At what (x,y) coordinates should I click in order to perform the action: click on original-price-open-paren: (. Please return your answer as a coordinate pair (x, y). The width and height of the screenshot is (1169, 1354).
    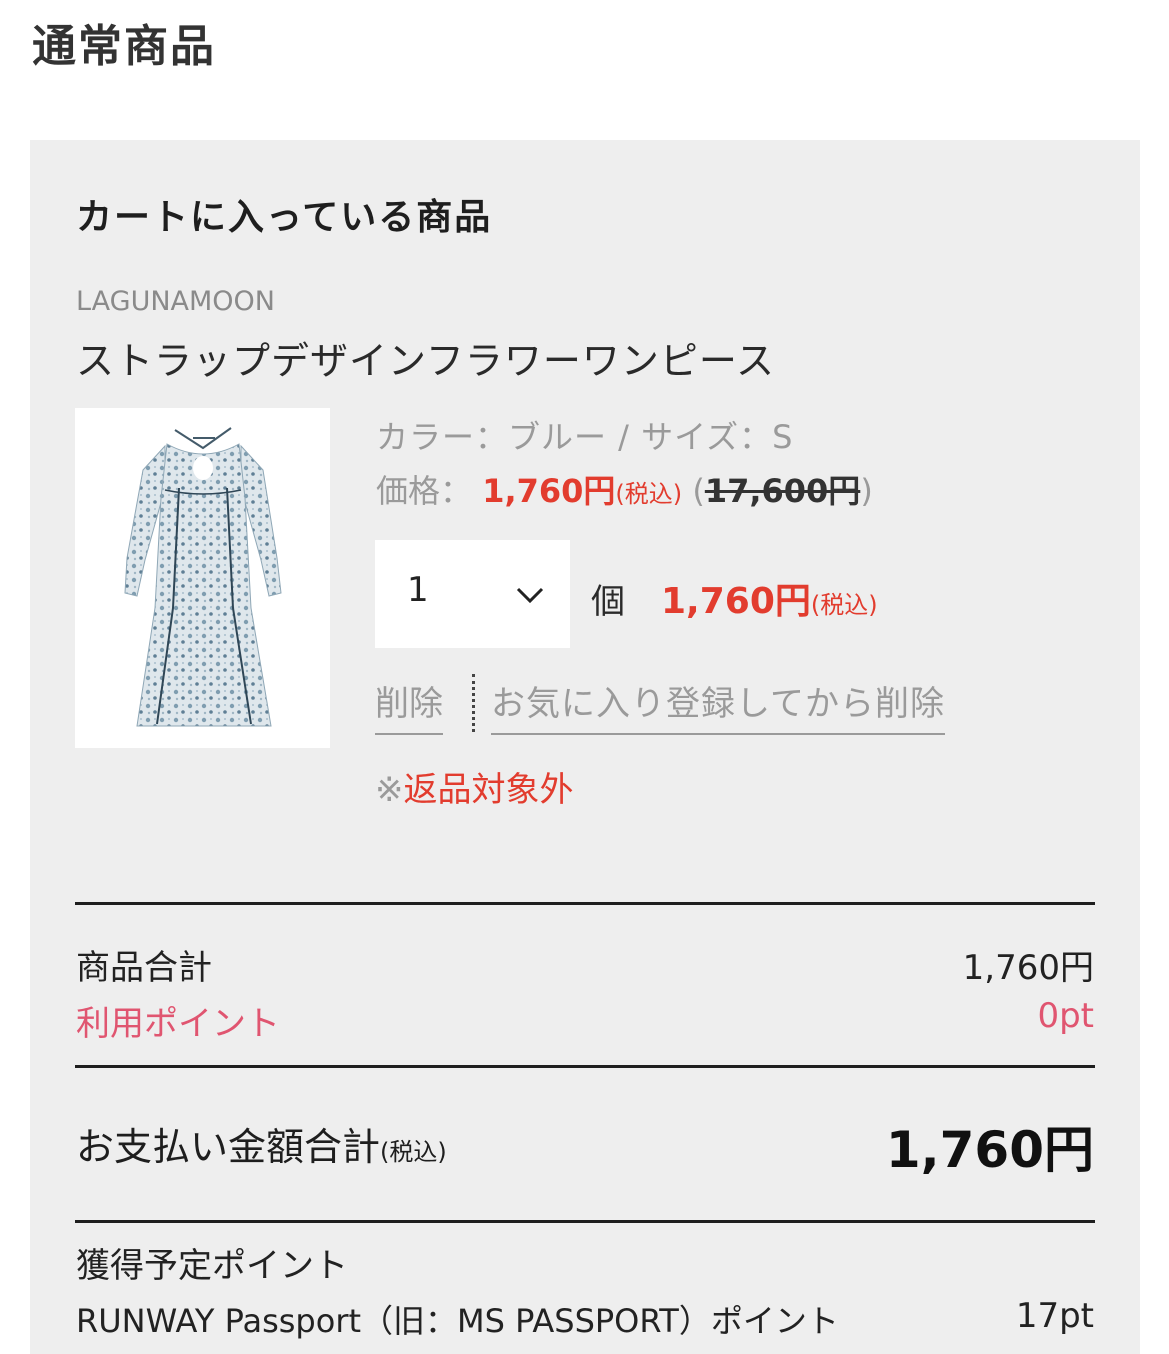
    Looking at the image, I should click on (698, 491).